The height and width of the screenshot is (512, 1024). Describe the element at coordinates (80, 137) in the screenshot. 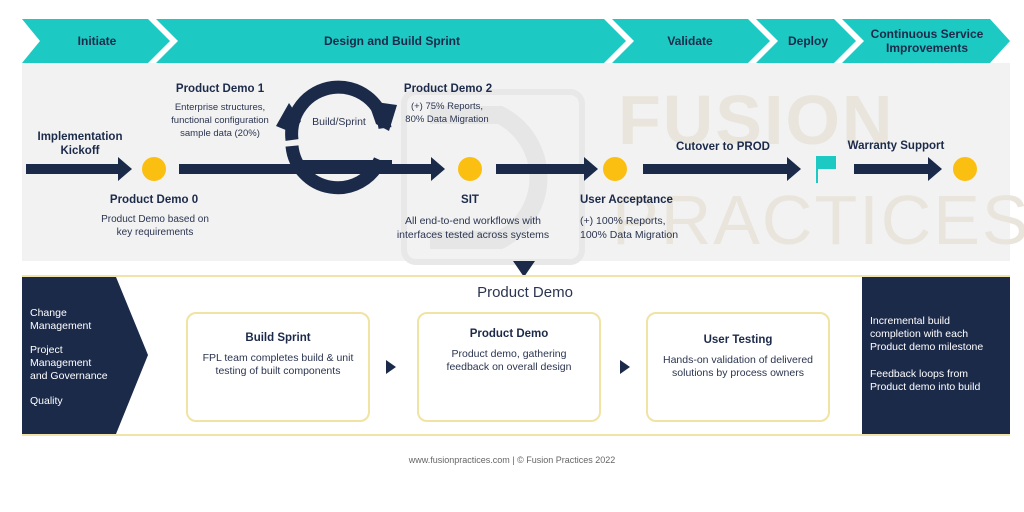

I see `label-kickoff-line1: Implementation` at that location.